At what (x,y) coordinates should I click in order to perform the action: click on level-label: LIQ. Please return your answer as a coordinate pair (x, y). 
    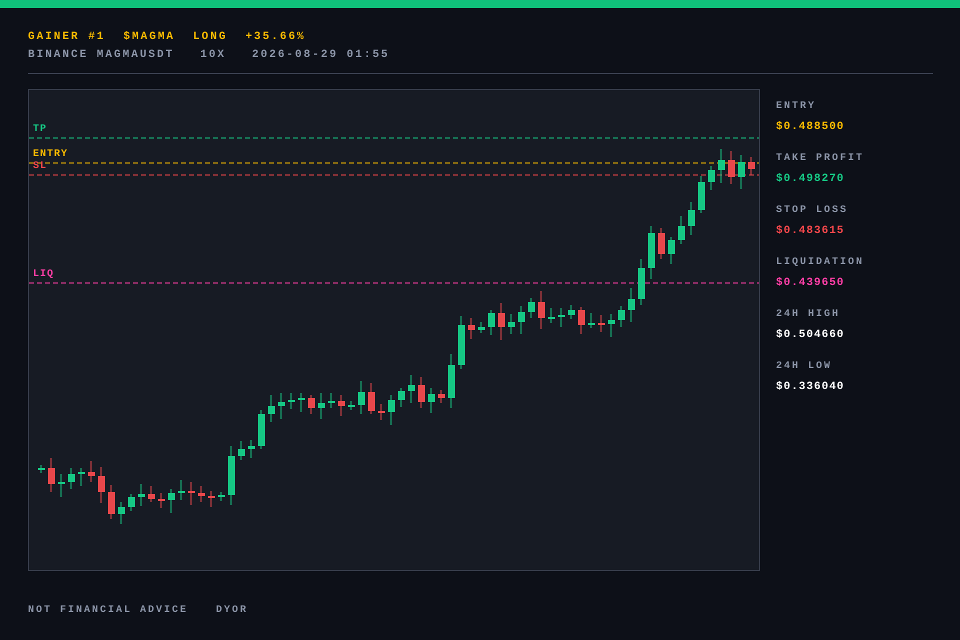
    Looking at the image, I should click on (43, 274).